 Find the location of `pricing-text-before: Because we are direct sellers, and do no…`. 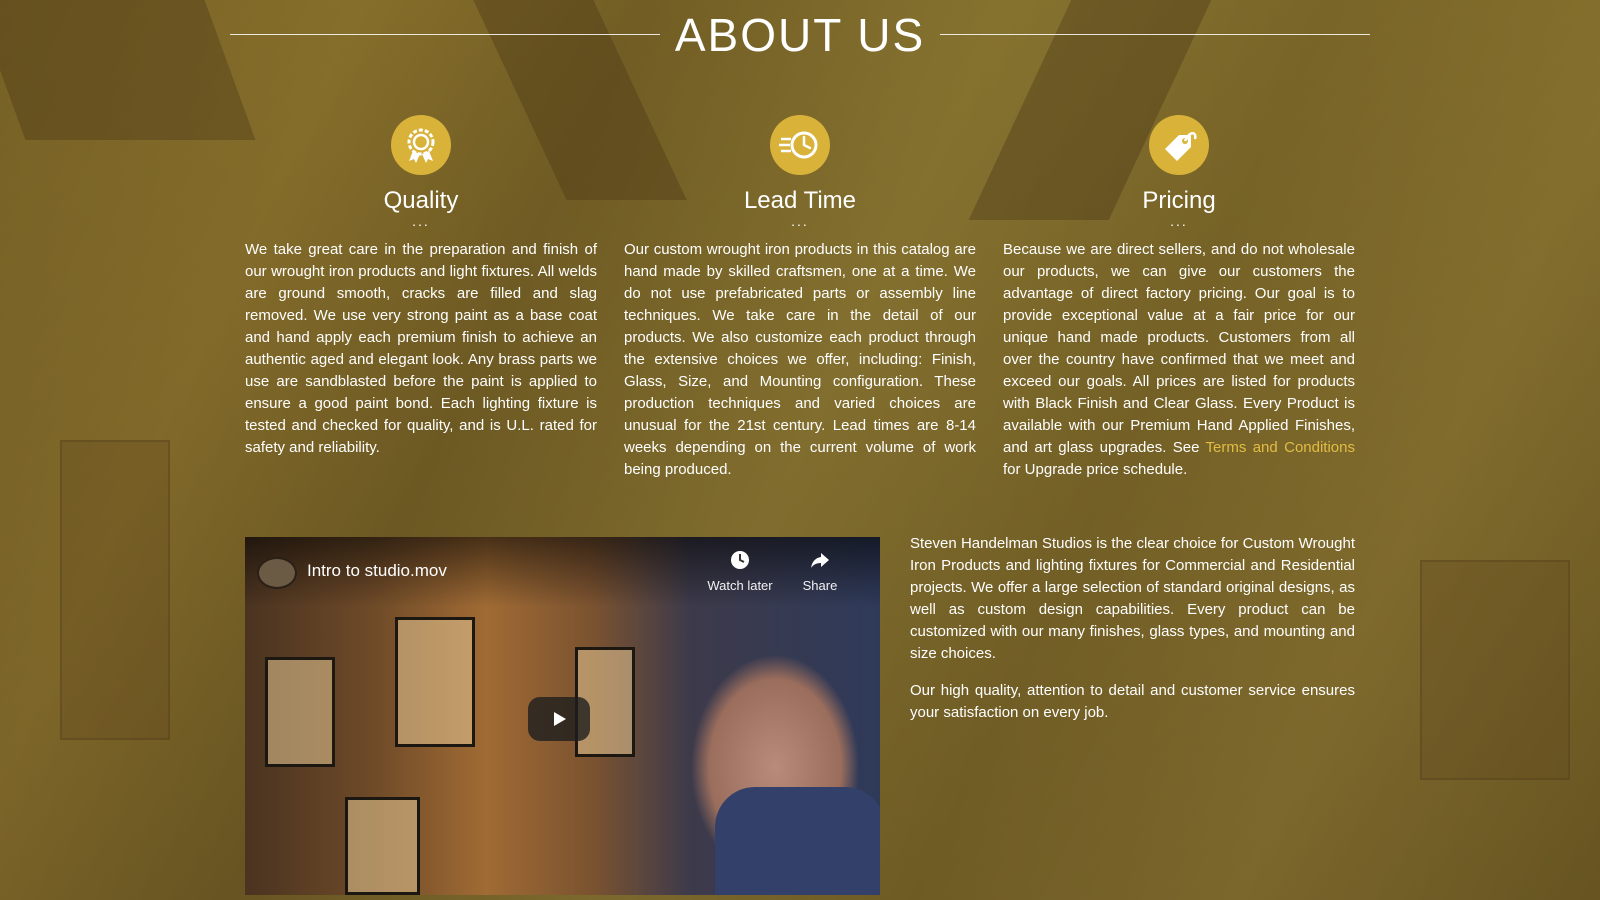

pricing-text-before: Because we are direct sellers, and do no… is located at coordinates (1179, 348).